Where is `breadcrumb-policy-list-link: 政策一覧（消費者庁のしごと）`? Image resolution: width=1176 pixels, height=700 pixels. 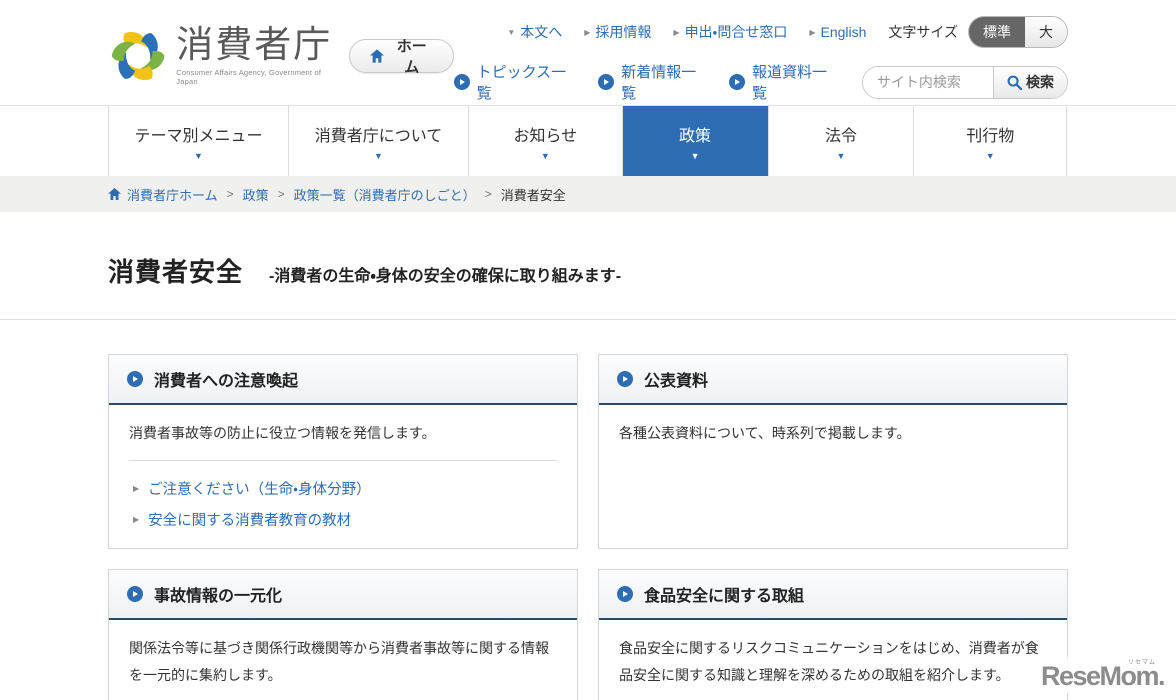
breadcrumb-policy-list-link: 政策一覧（消費者庁のしごと） is located at coordinates (385, 194).